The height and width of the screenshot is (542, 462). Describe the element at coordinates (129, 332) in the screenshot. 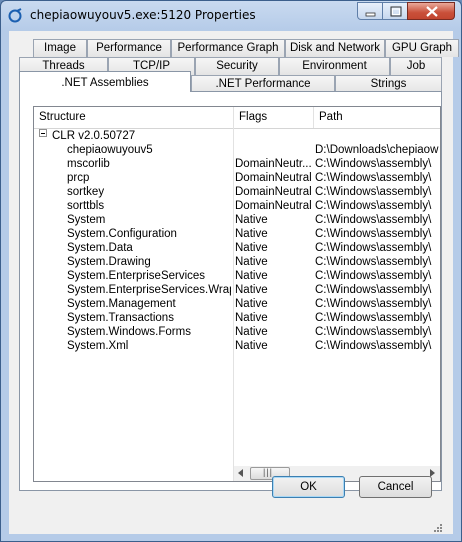

I see `assembly-name: System.Windows.Forms` at that location.